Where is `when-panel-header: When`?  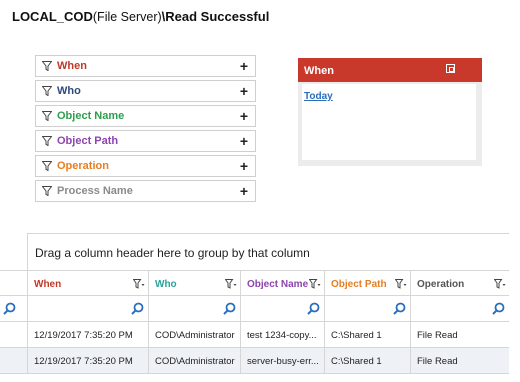 when-panel-header: When is located at coordinates (390, 70).